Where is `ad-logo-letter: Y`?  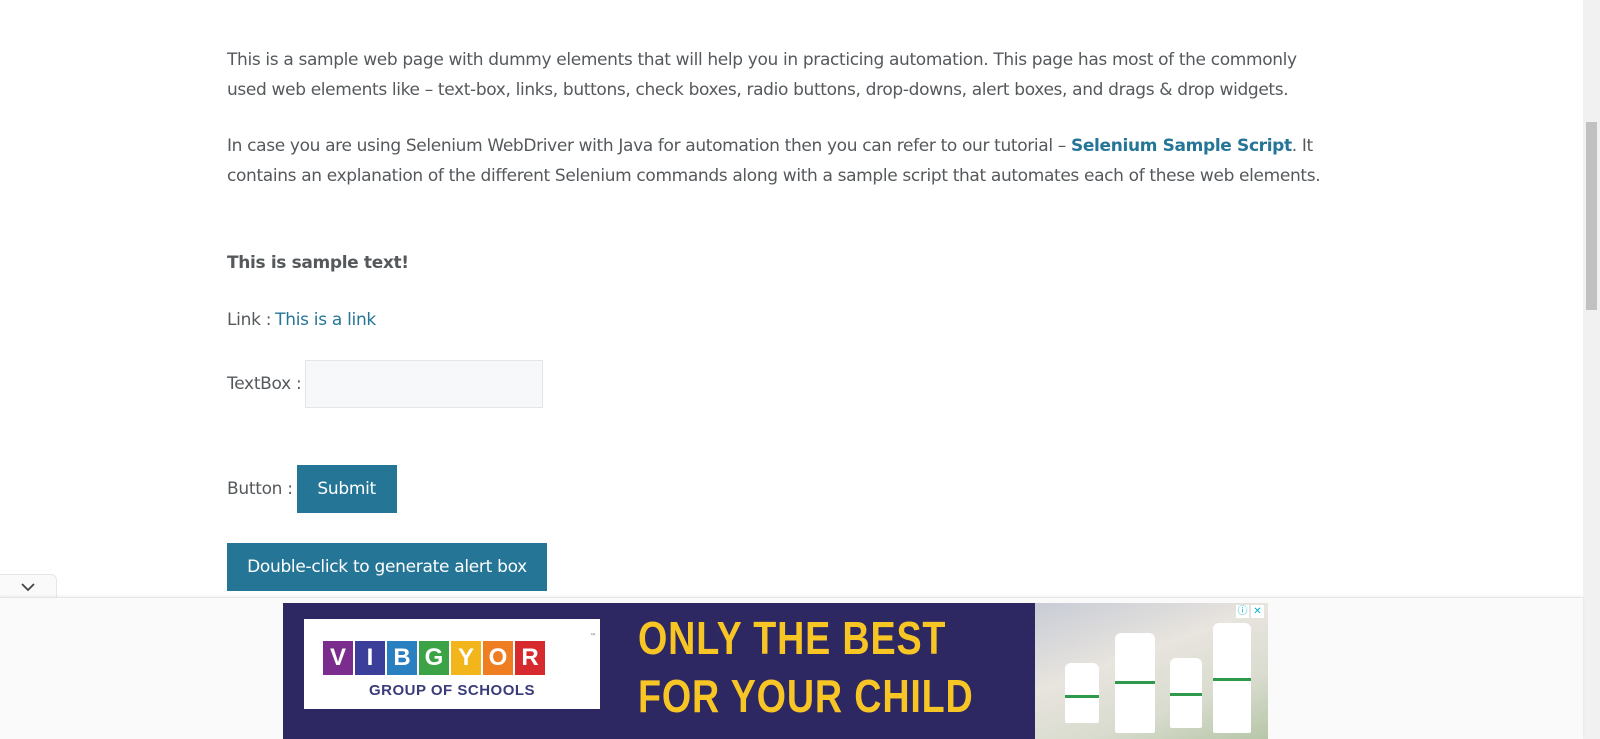
ad-logo-letter: Y is located at coordinates (466, 658).